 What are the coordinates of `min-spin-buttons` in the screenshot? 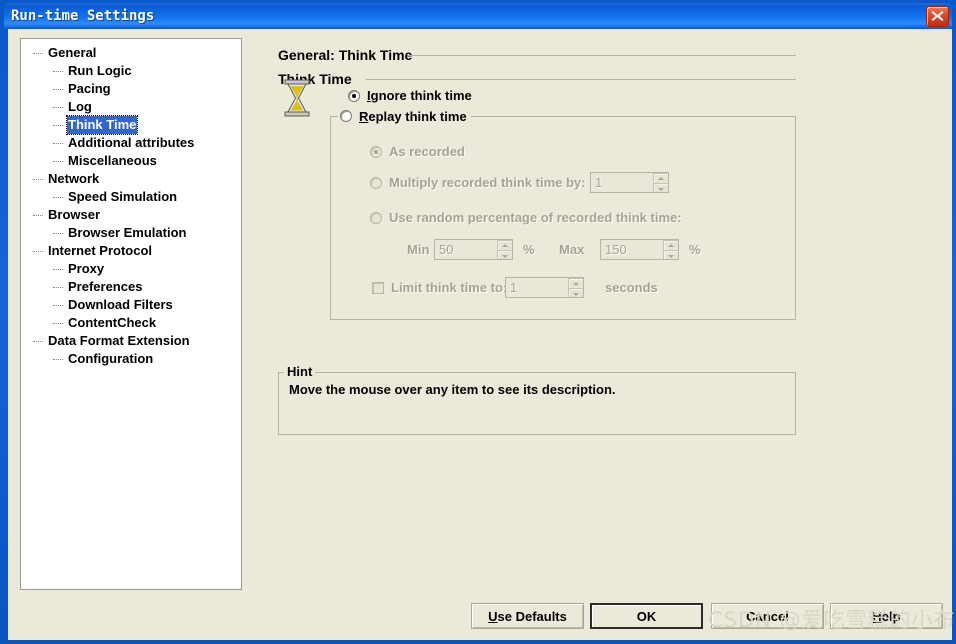 It's located at (504, 249).